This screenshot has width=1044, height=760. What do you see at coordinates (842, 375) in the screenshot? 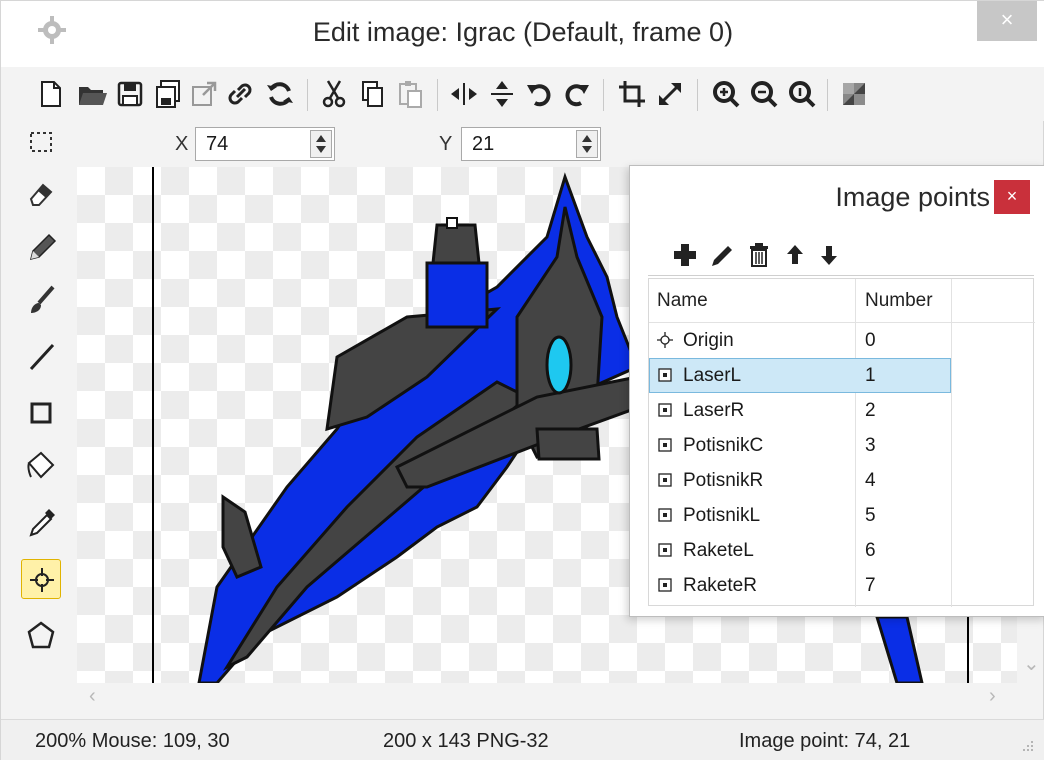
I see `table-row-selected: LaserL 1` at bounding box center [842, 375].